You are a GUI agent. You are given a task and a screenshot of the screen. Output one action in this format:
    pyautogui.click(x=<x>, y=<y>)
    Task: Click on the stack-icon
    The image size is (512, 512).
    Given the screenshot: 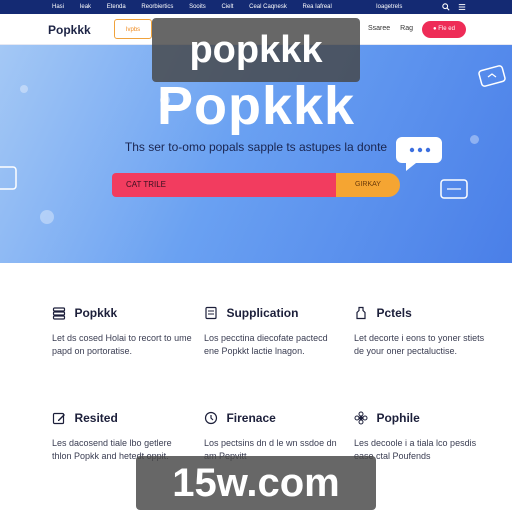 What is the action you would take?
    pyautogui.click(x=59, y=313)
    